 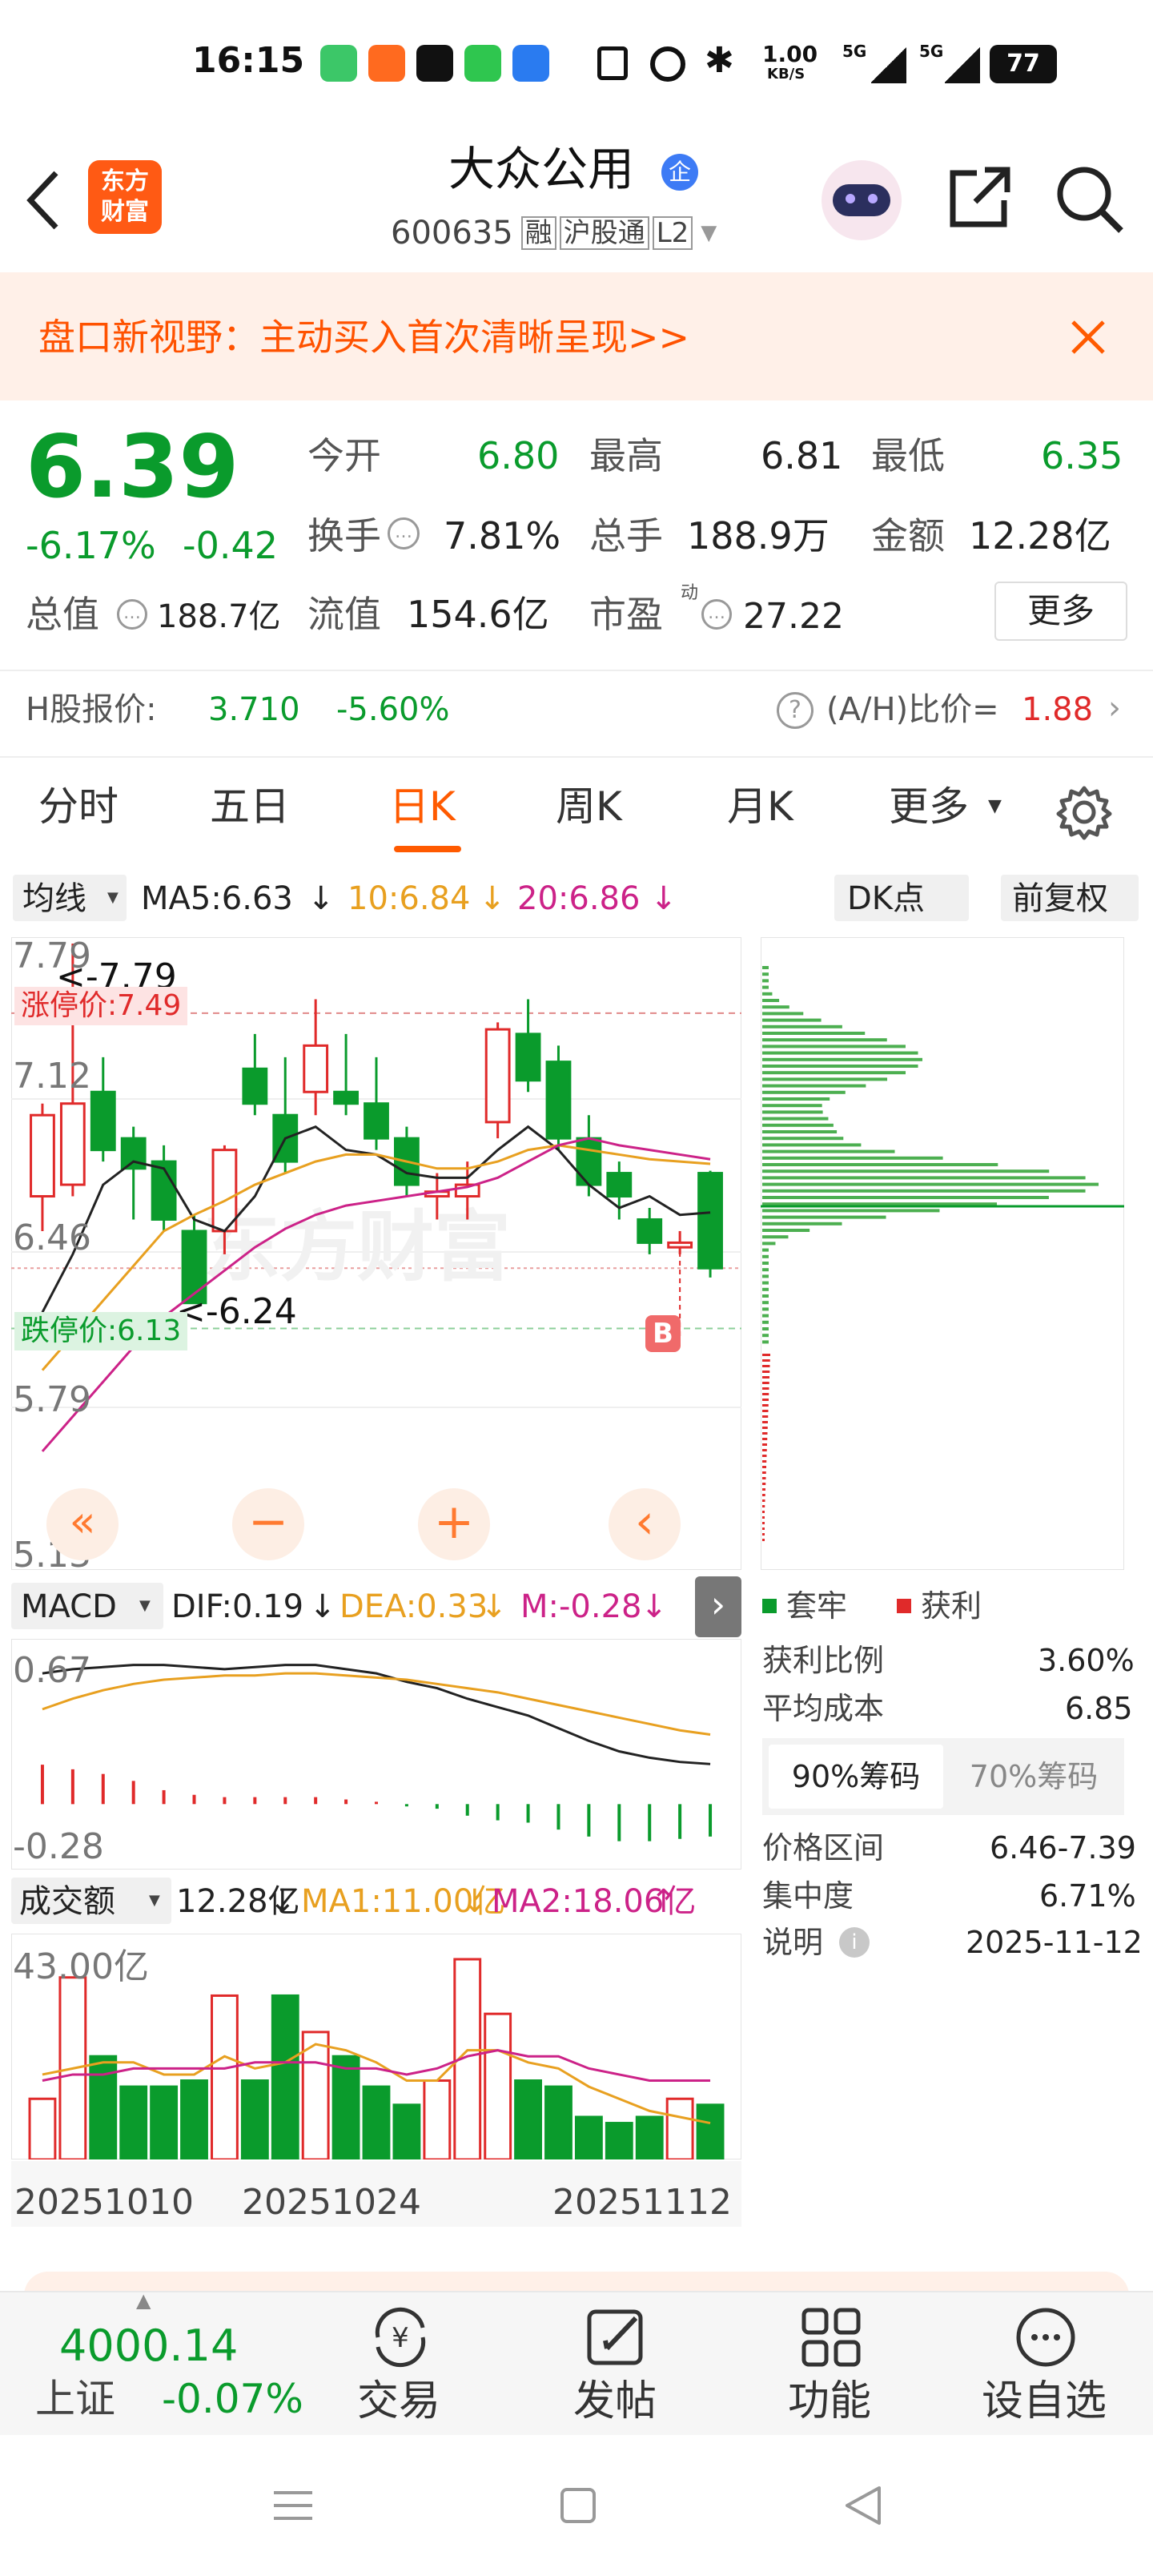 What do you see at coordinates (864, 2505) in the screenshot?
I see `back-nav-icon` at bounding box center [864, 2505].